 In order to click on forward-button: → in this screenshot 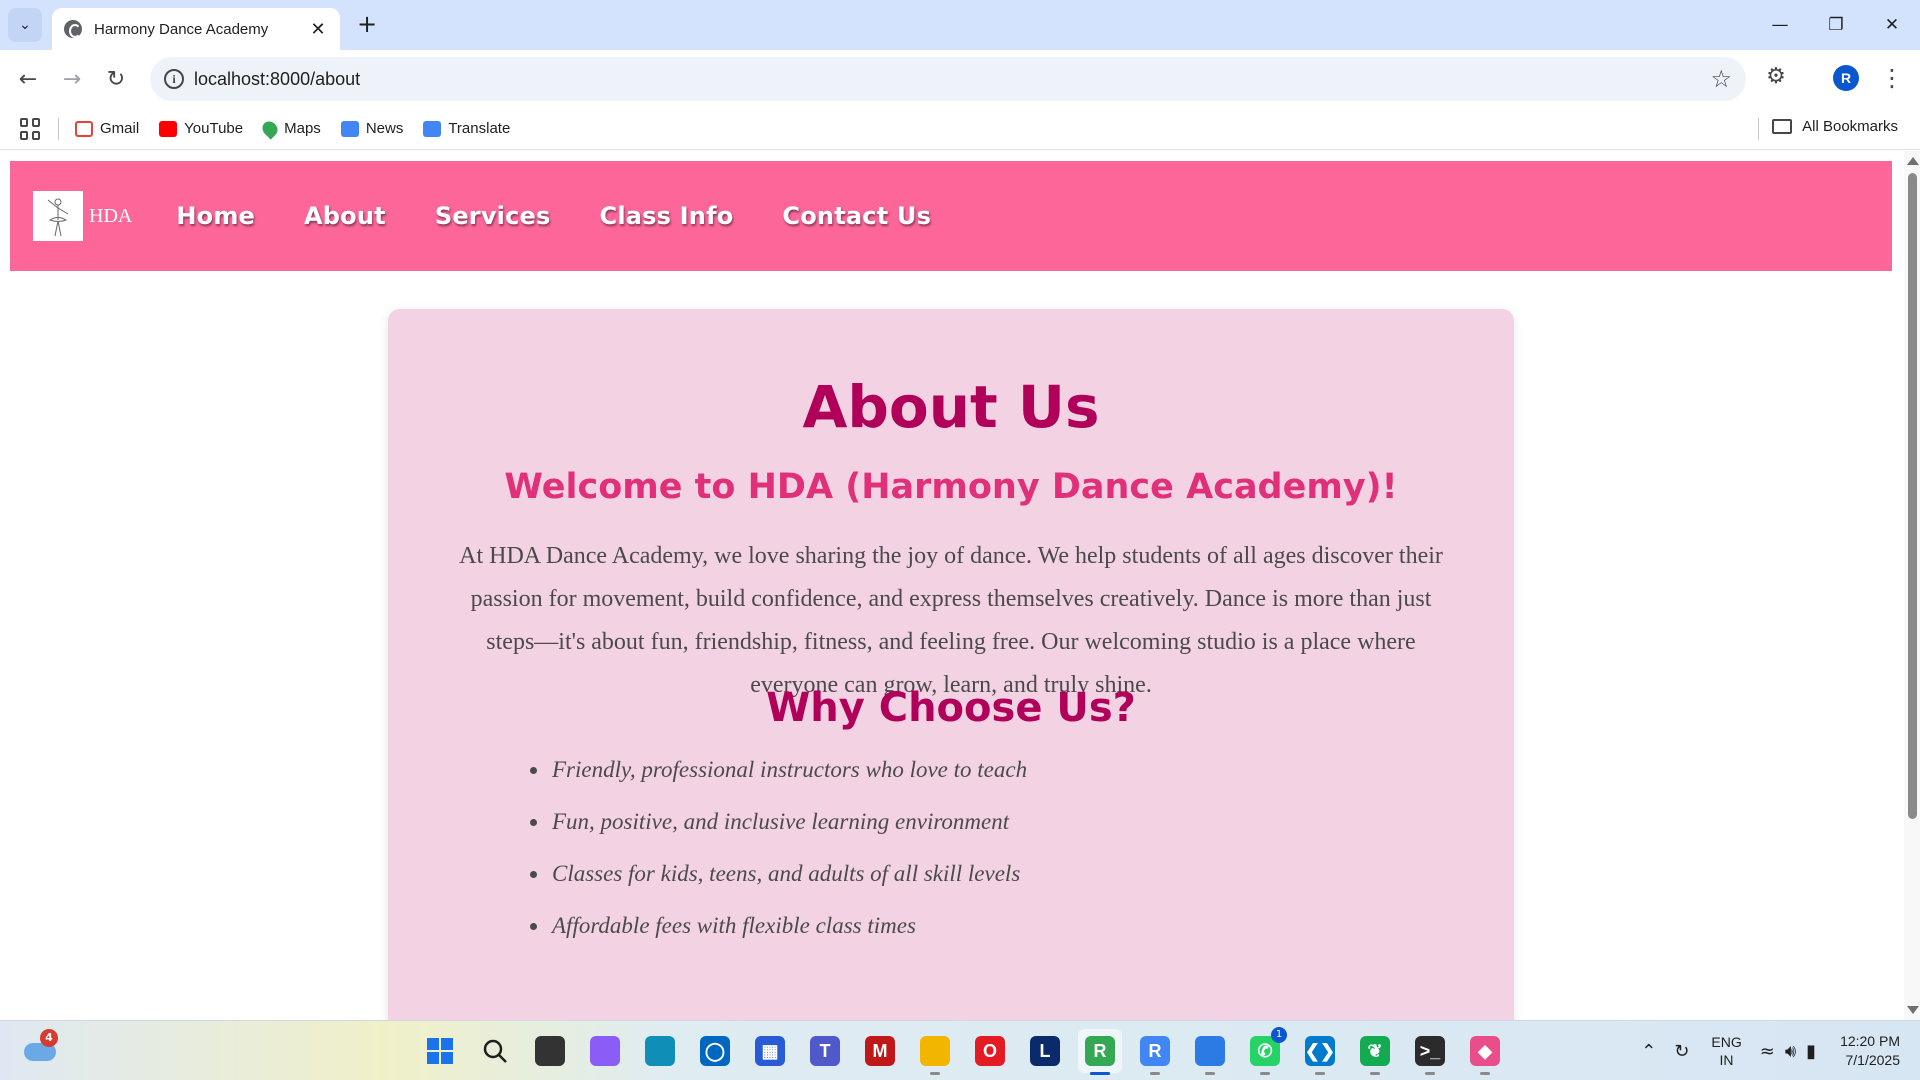, I will do `click(72, 79)`.